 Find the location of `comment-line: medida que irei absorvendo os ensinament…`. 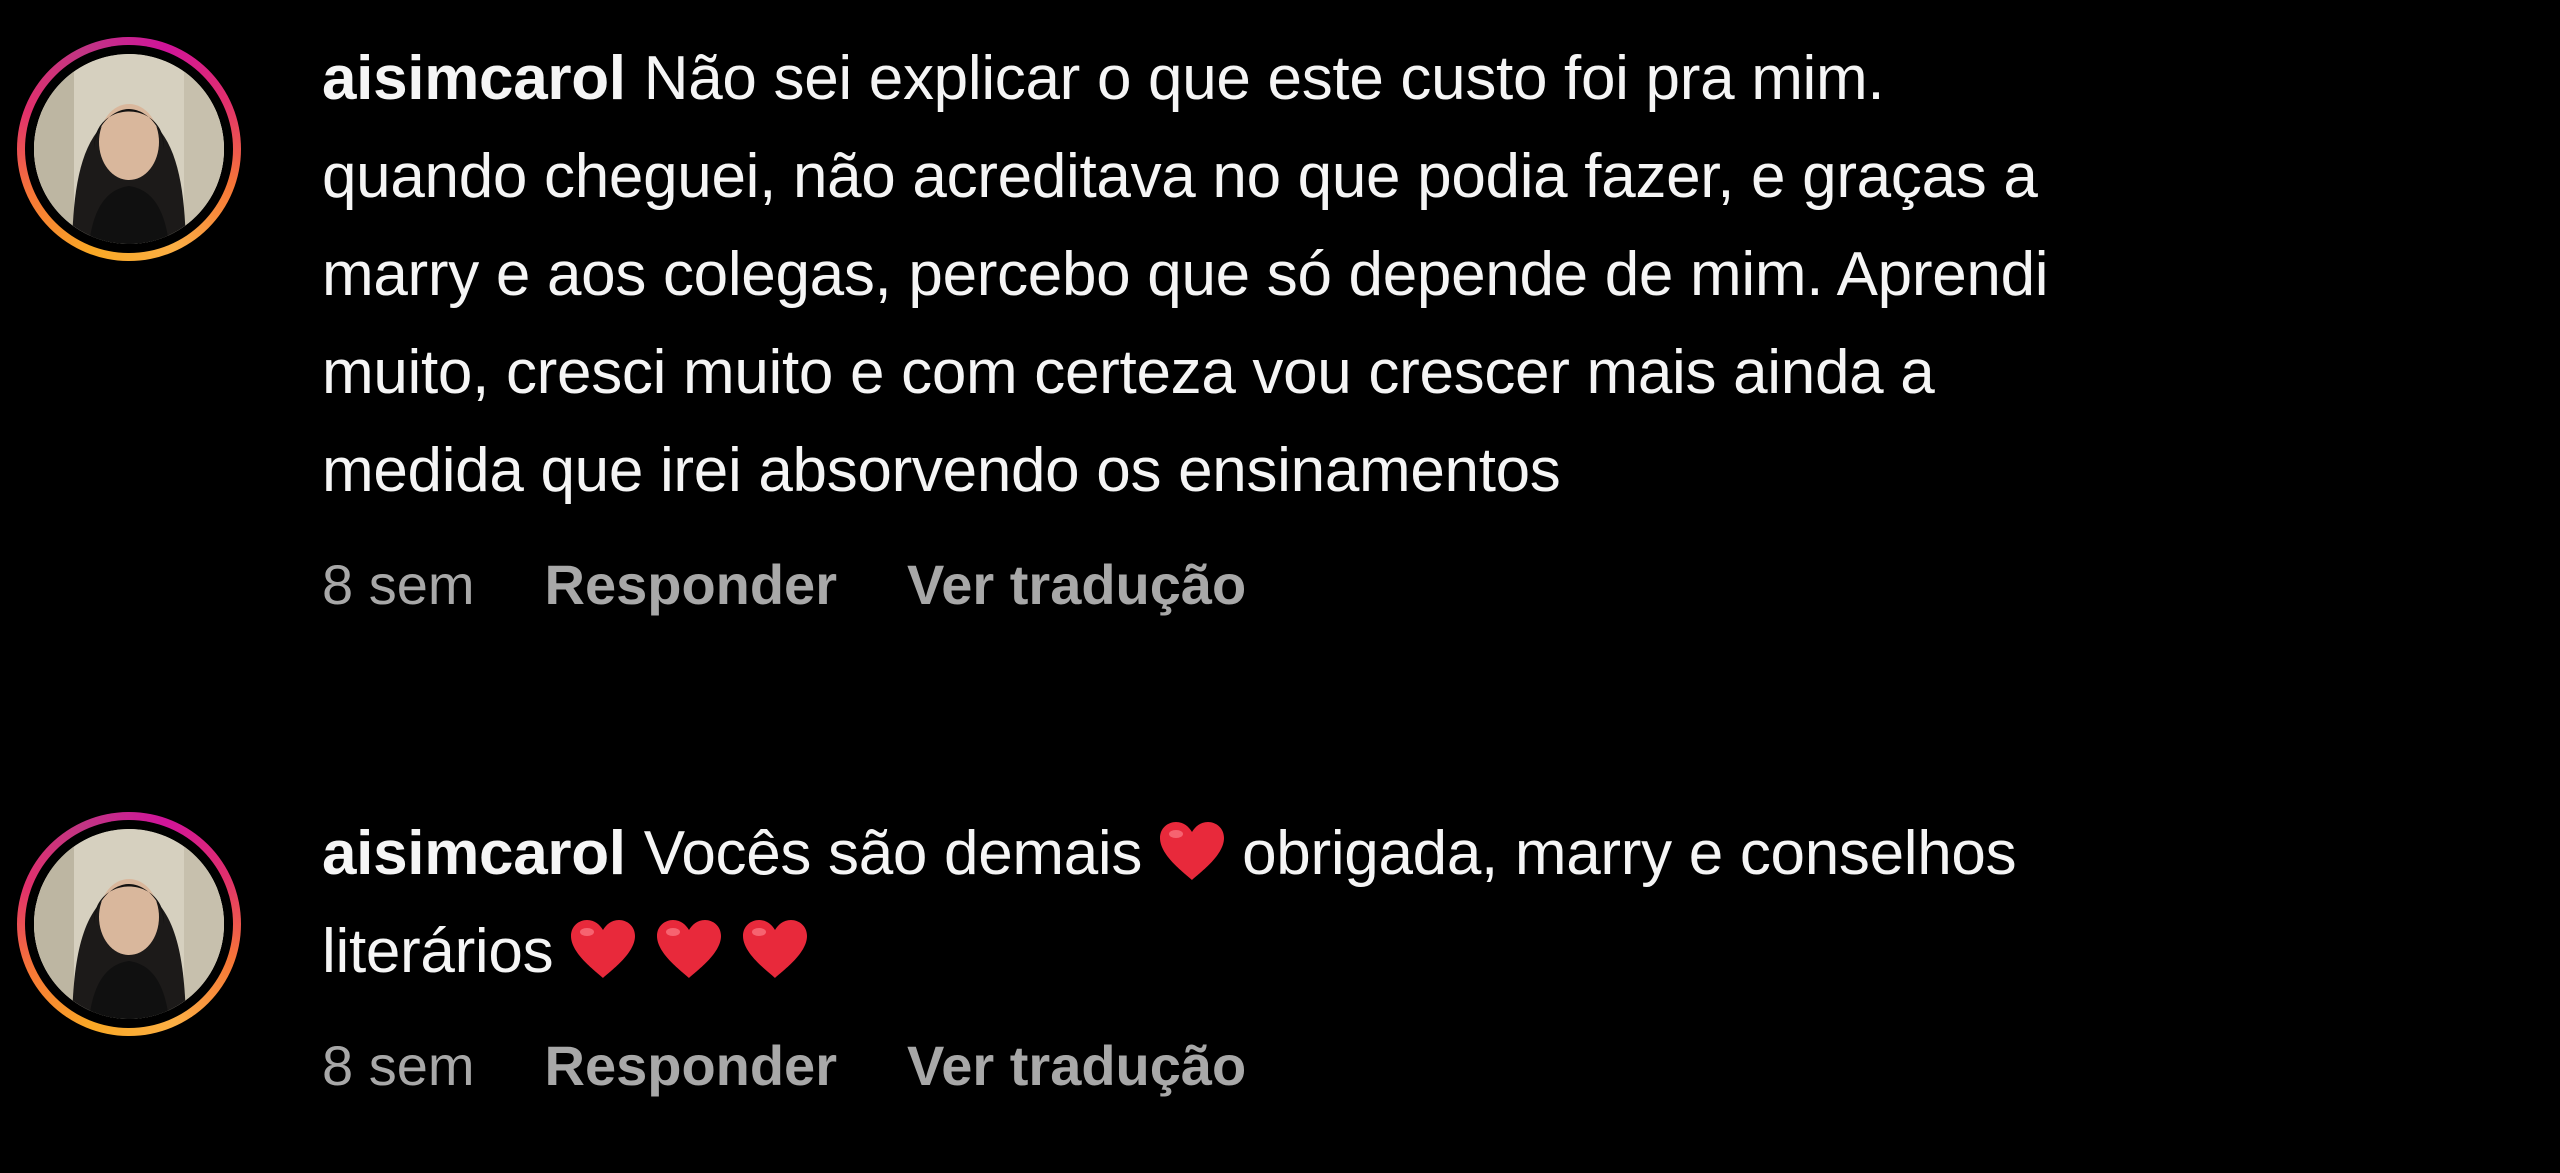

comment-line: medida que irei absorvendo os ensinament… is located at coordinates (941, 470).